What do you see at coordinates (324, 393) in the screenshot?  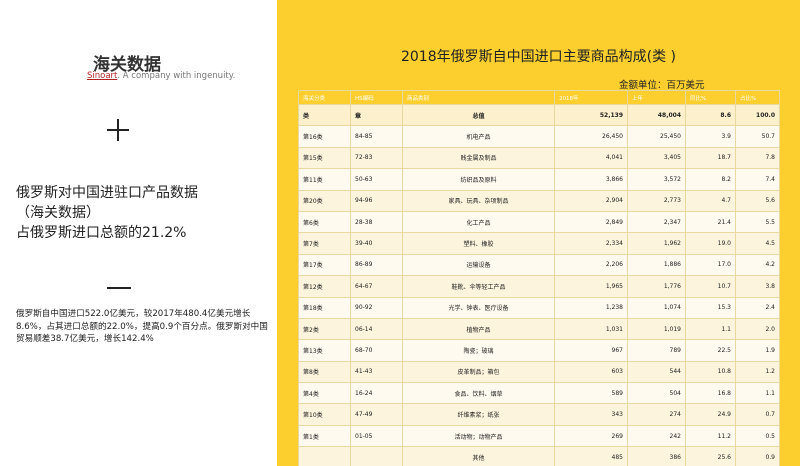 I see `table-cell: 第4类` at bounding box center [324, 393].